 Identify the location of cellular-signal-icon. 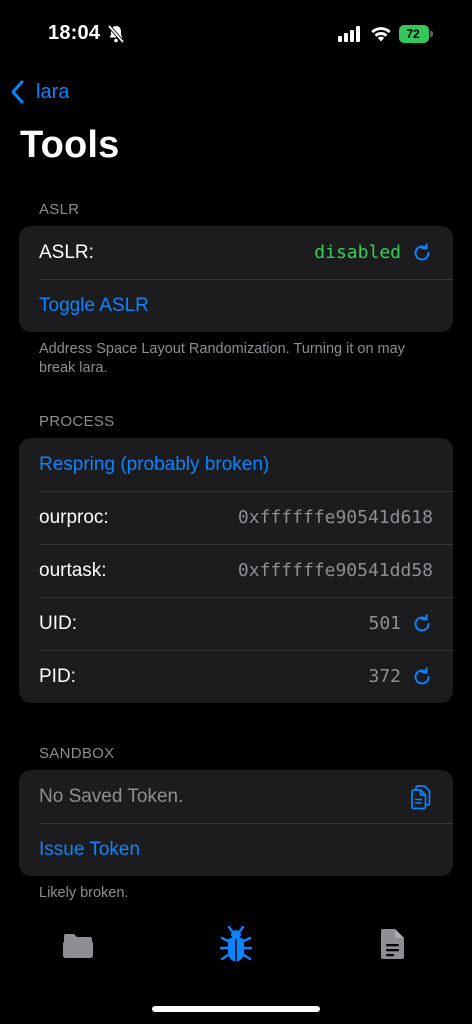
(349, 34).